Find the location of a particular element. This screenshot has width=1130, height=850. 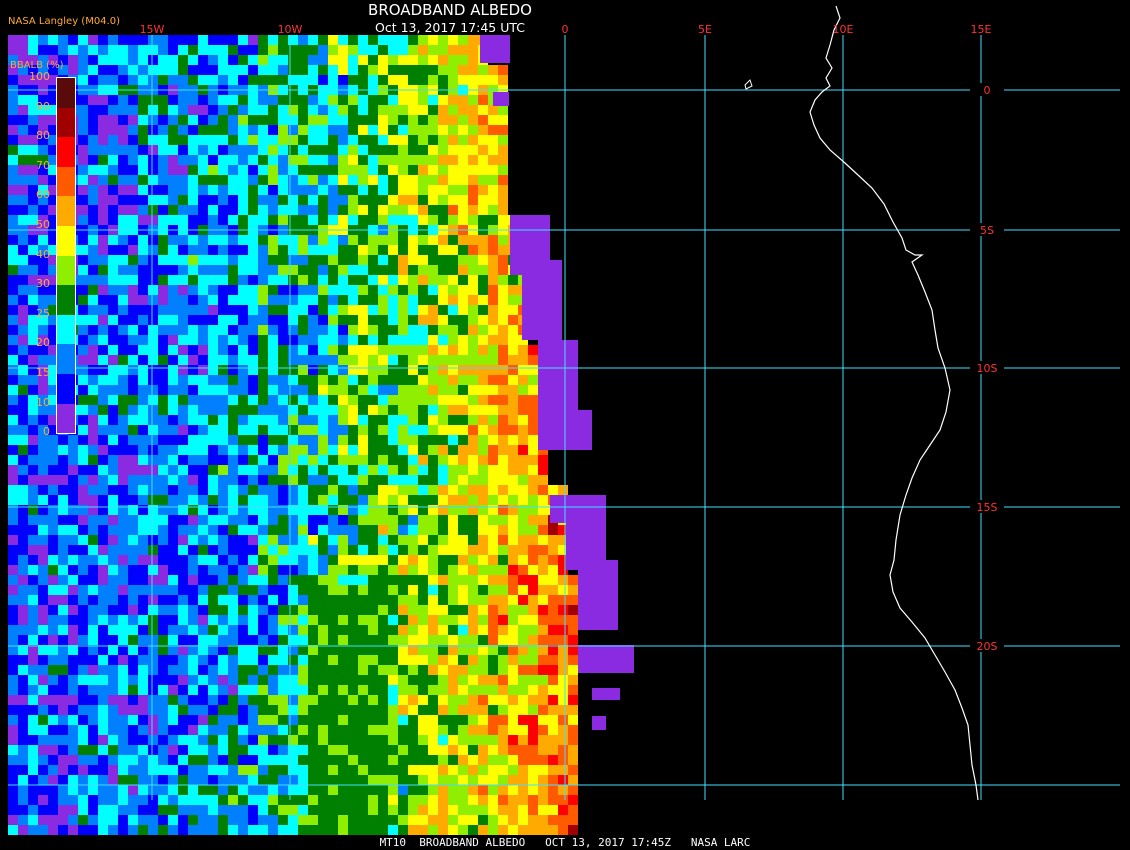

legend-label: 0 is located at coordinates (46, 432).